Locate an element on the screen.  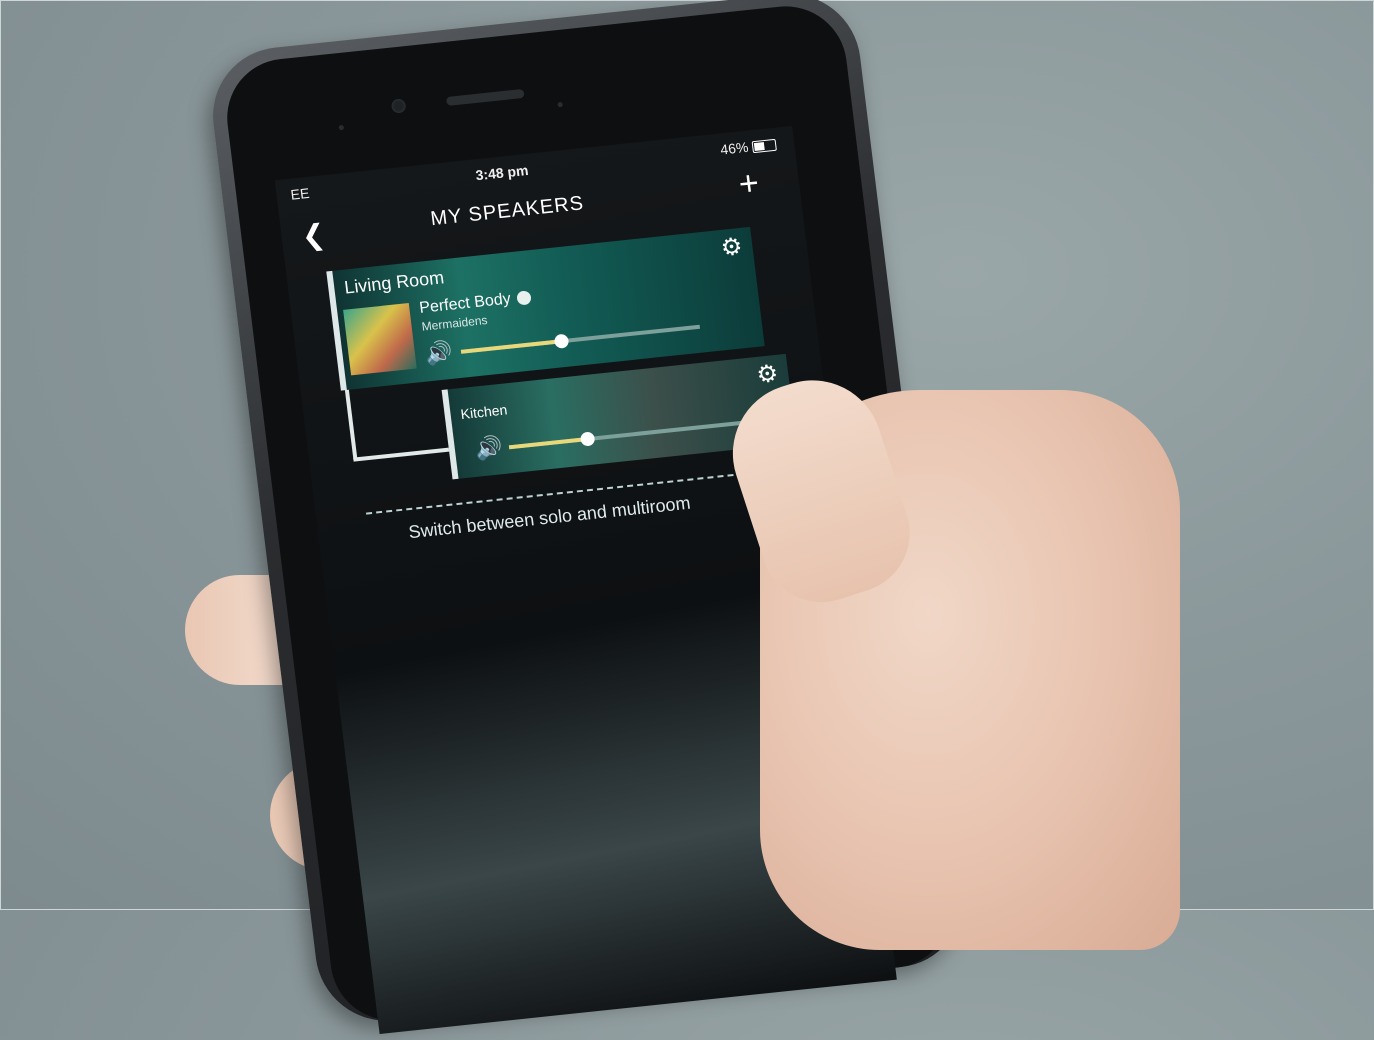
battery-indicator: 46% is located at coordinates (748, 147).